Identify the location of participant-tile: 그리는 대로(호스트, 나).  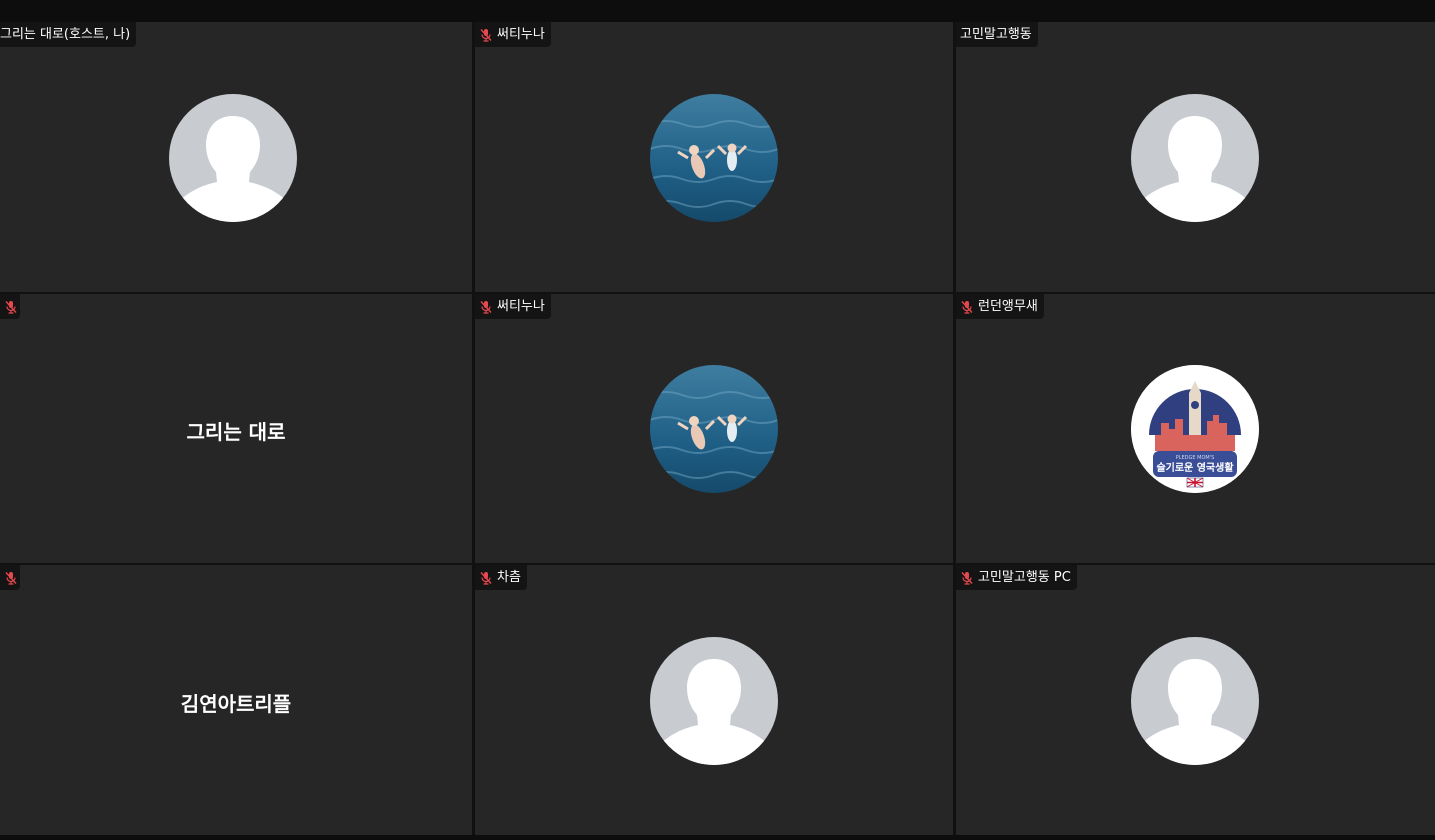
(236, 157).